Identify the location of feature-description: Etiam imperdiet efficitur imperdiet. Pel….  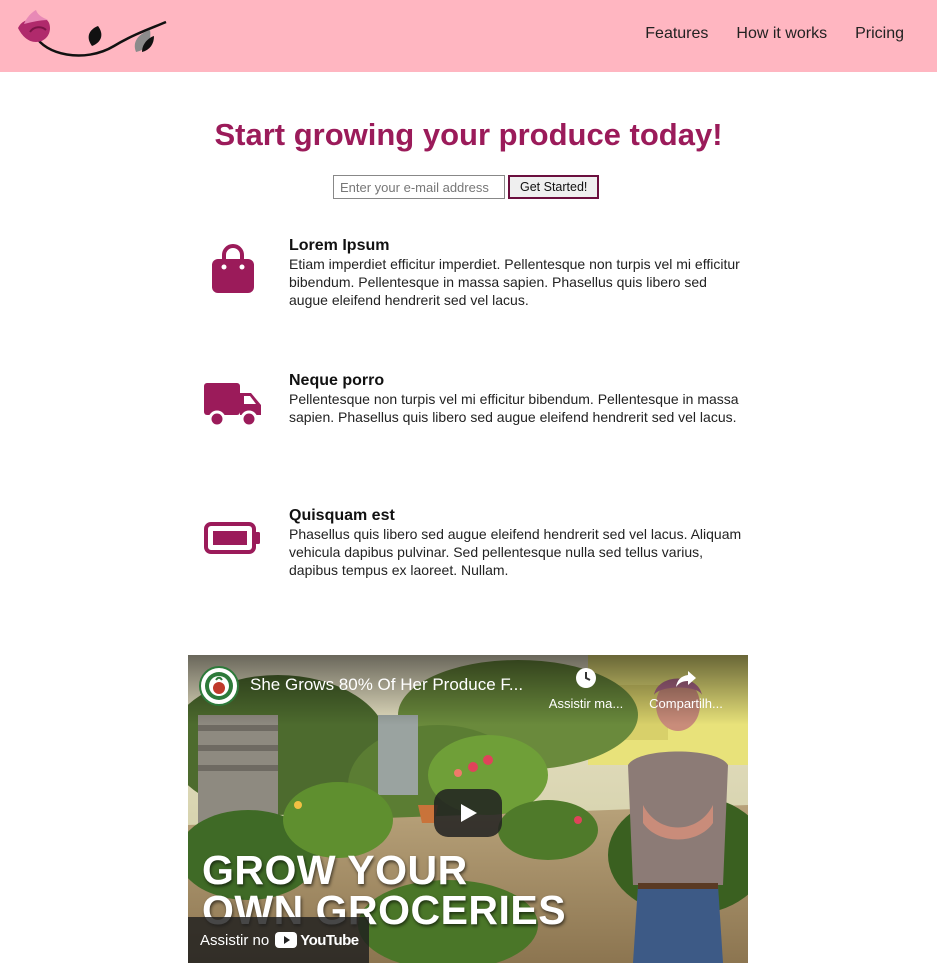
(514, 282).